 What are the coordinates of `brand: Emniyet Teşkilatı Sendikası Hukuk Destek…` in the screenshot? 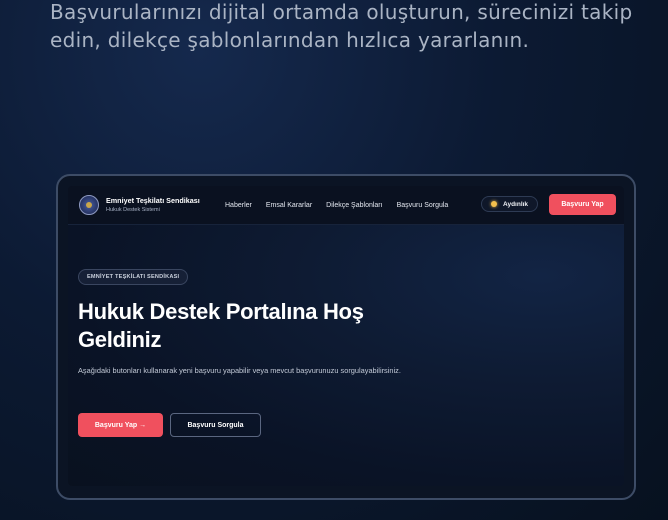 It's located at (153, 205).